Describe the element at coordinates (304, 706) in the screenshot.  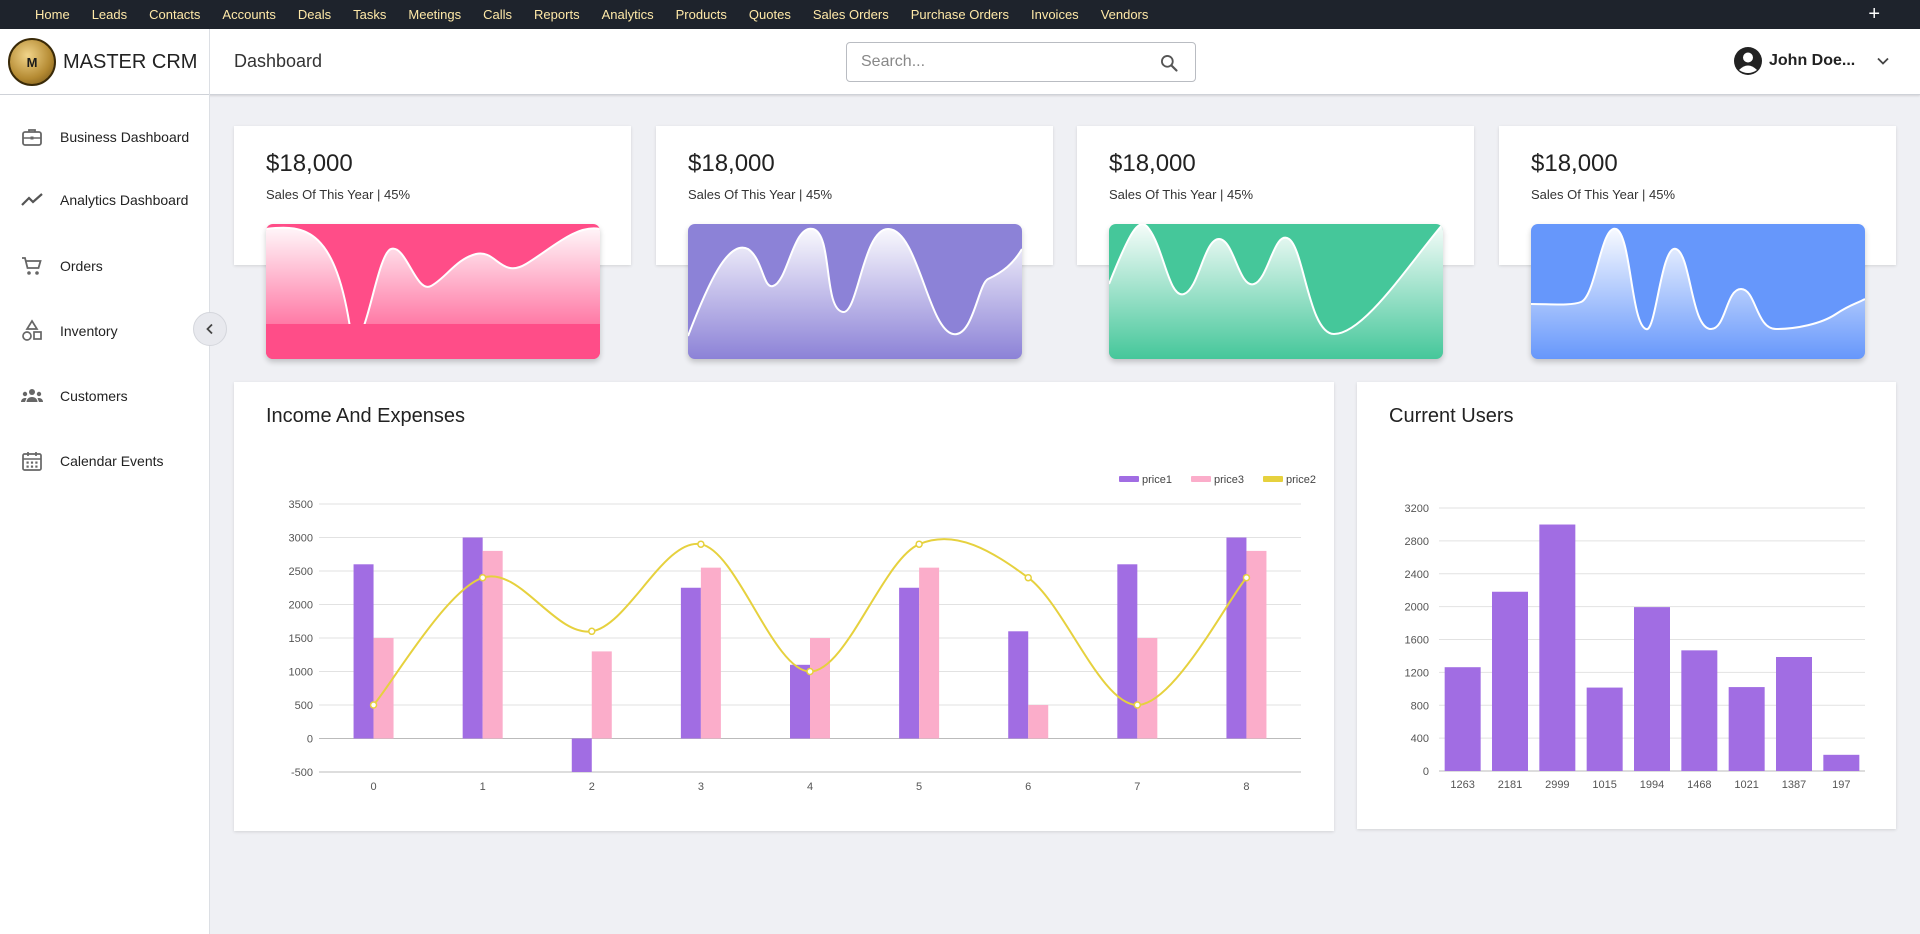
I see `y-tick-label: 500` at that location.